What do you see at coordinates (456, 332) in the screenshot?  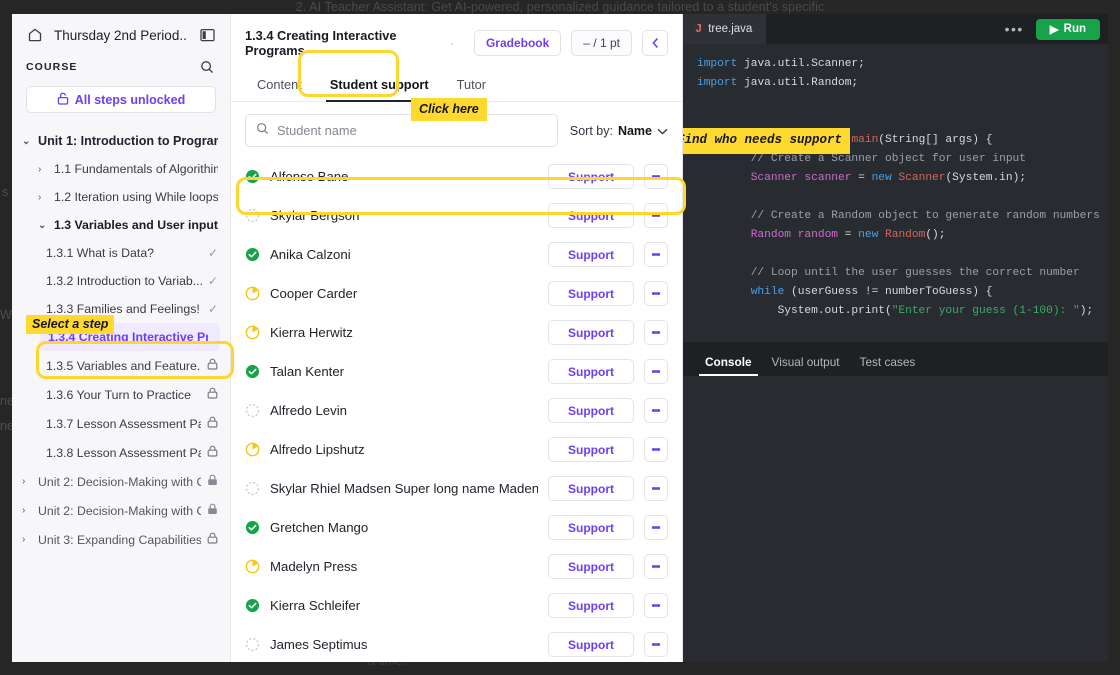 I see `student-row: Kierra Herwitz Support` at bounding box center [456, 332].